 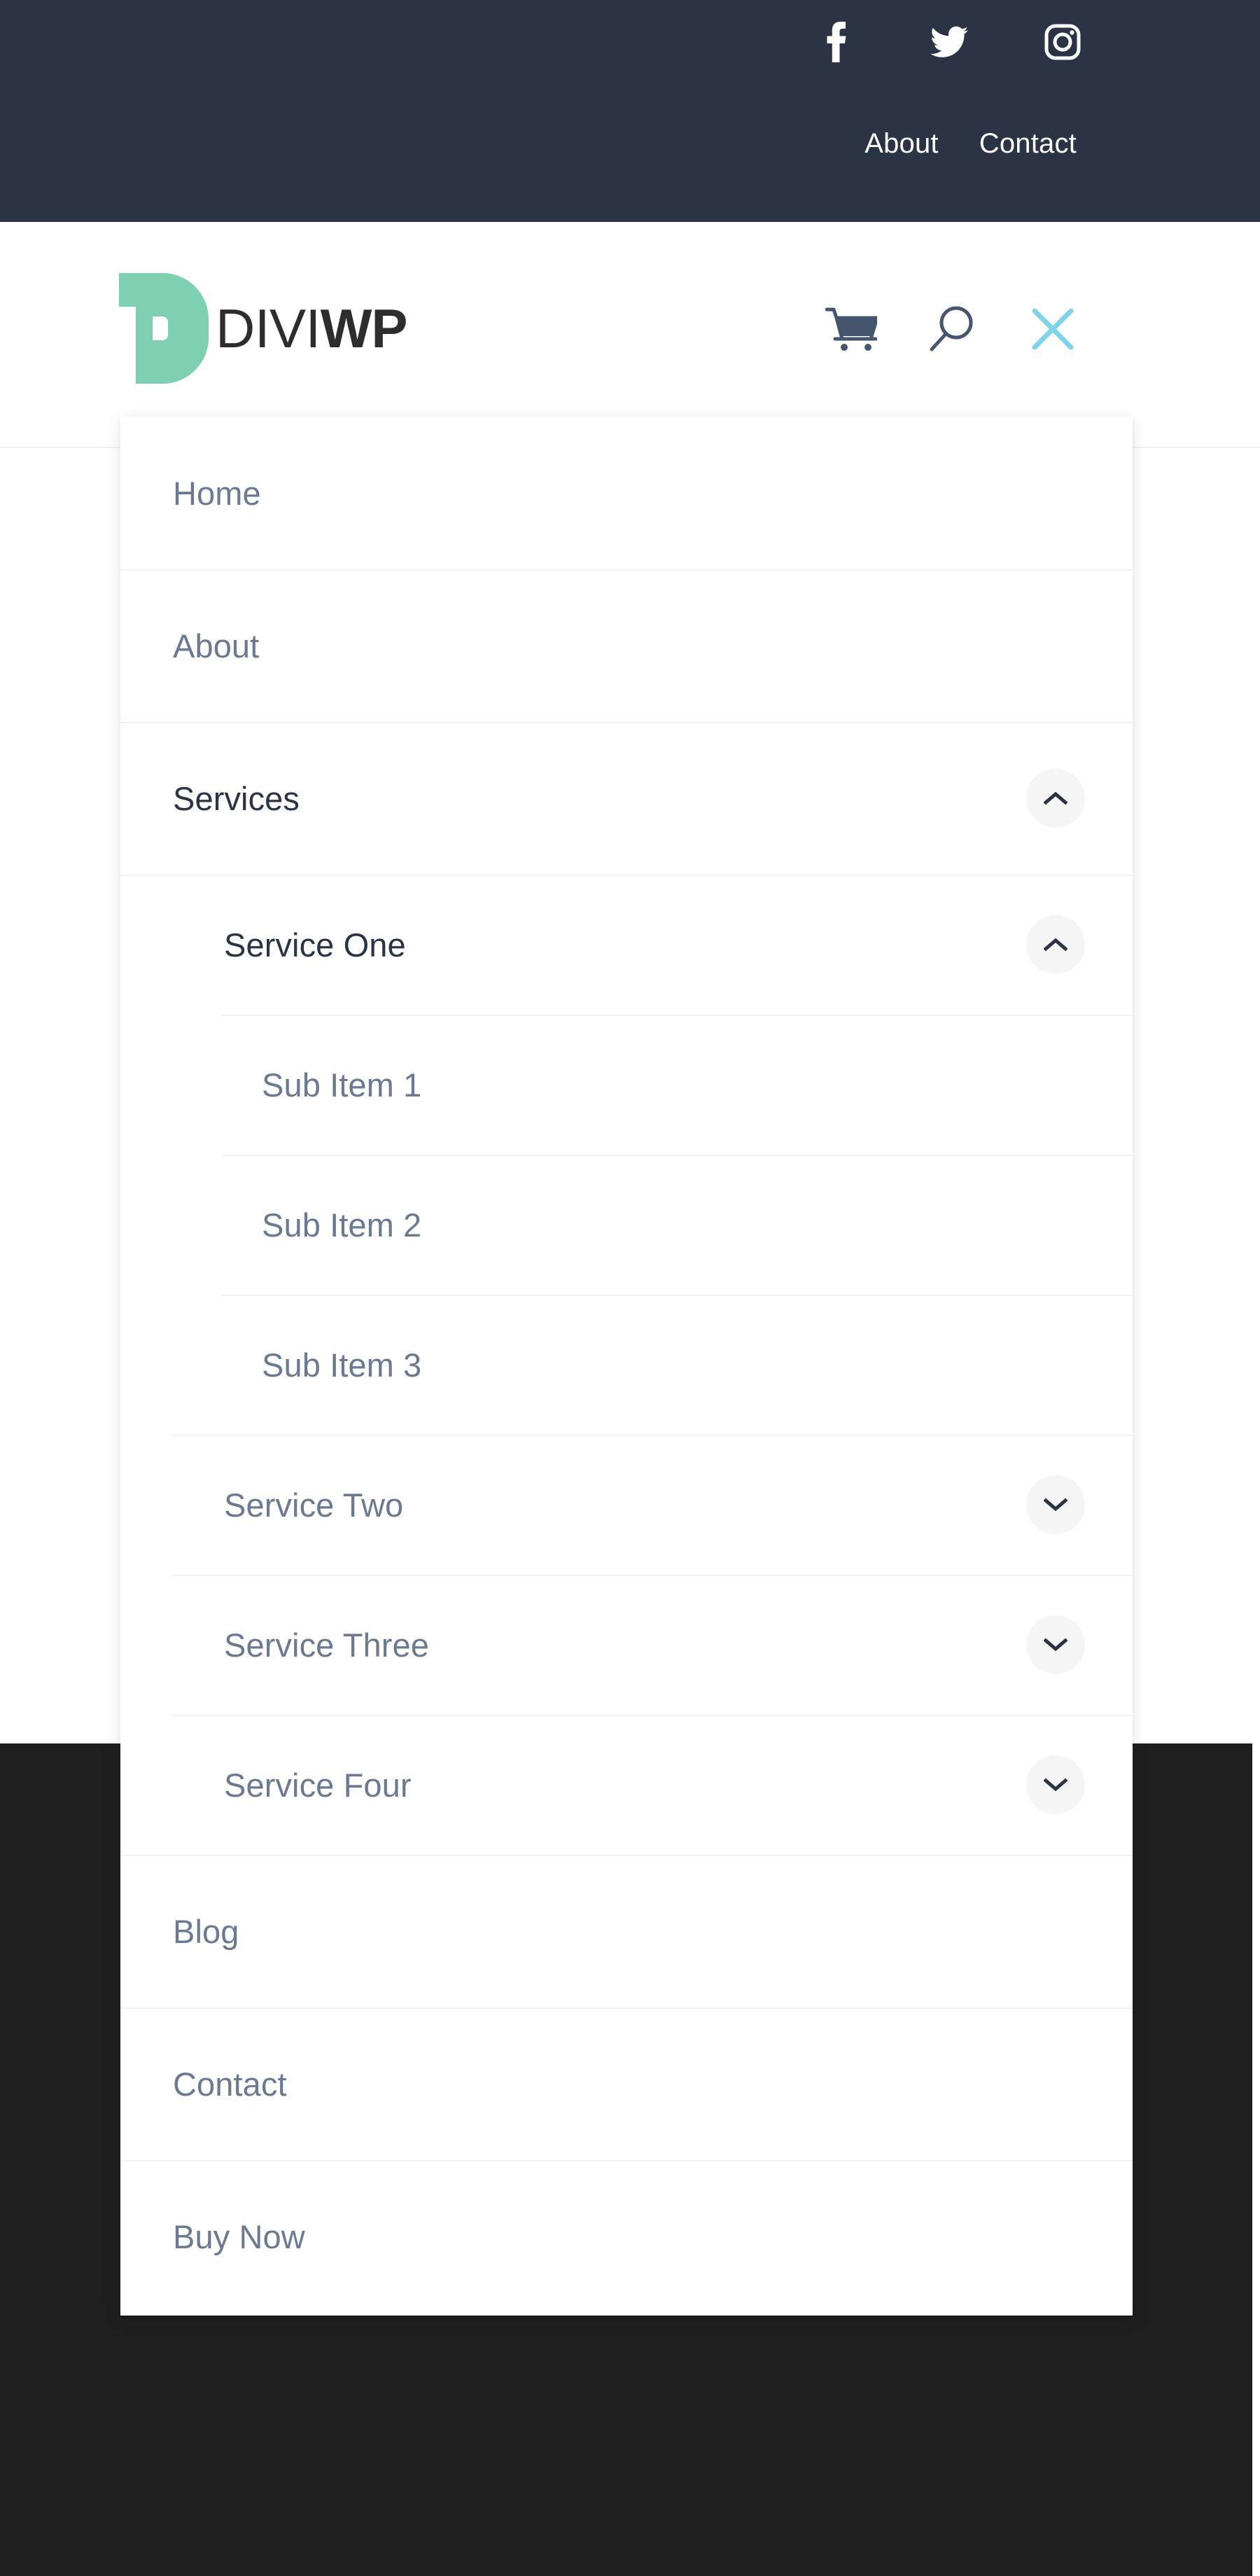 What do you see at coordinates (1063, 42) in the screenshot?
I see `instagram-icon` at bounding box center [1063, 42].